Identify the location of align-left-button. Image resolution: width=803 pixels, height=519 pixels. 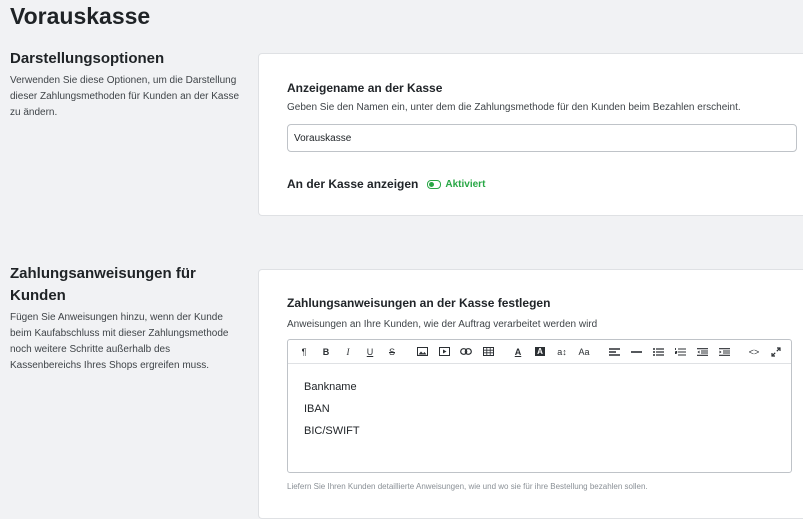
(614, 352).